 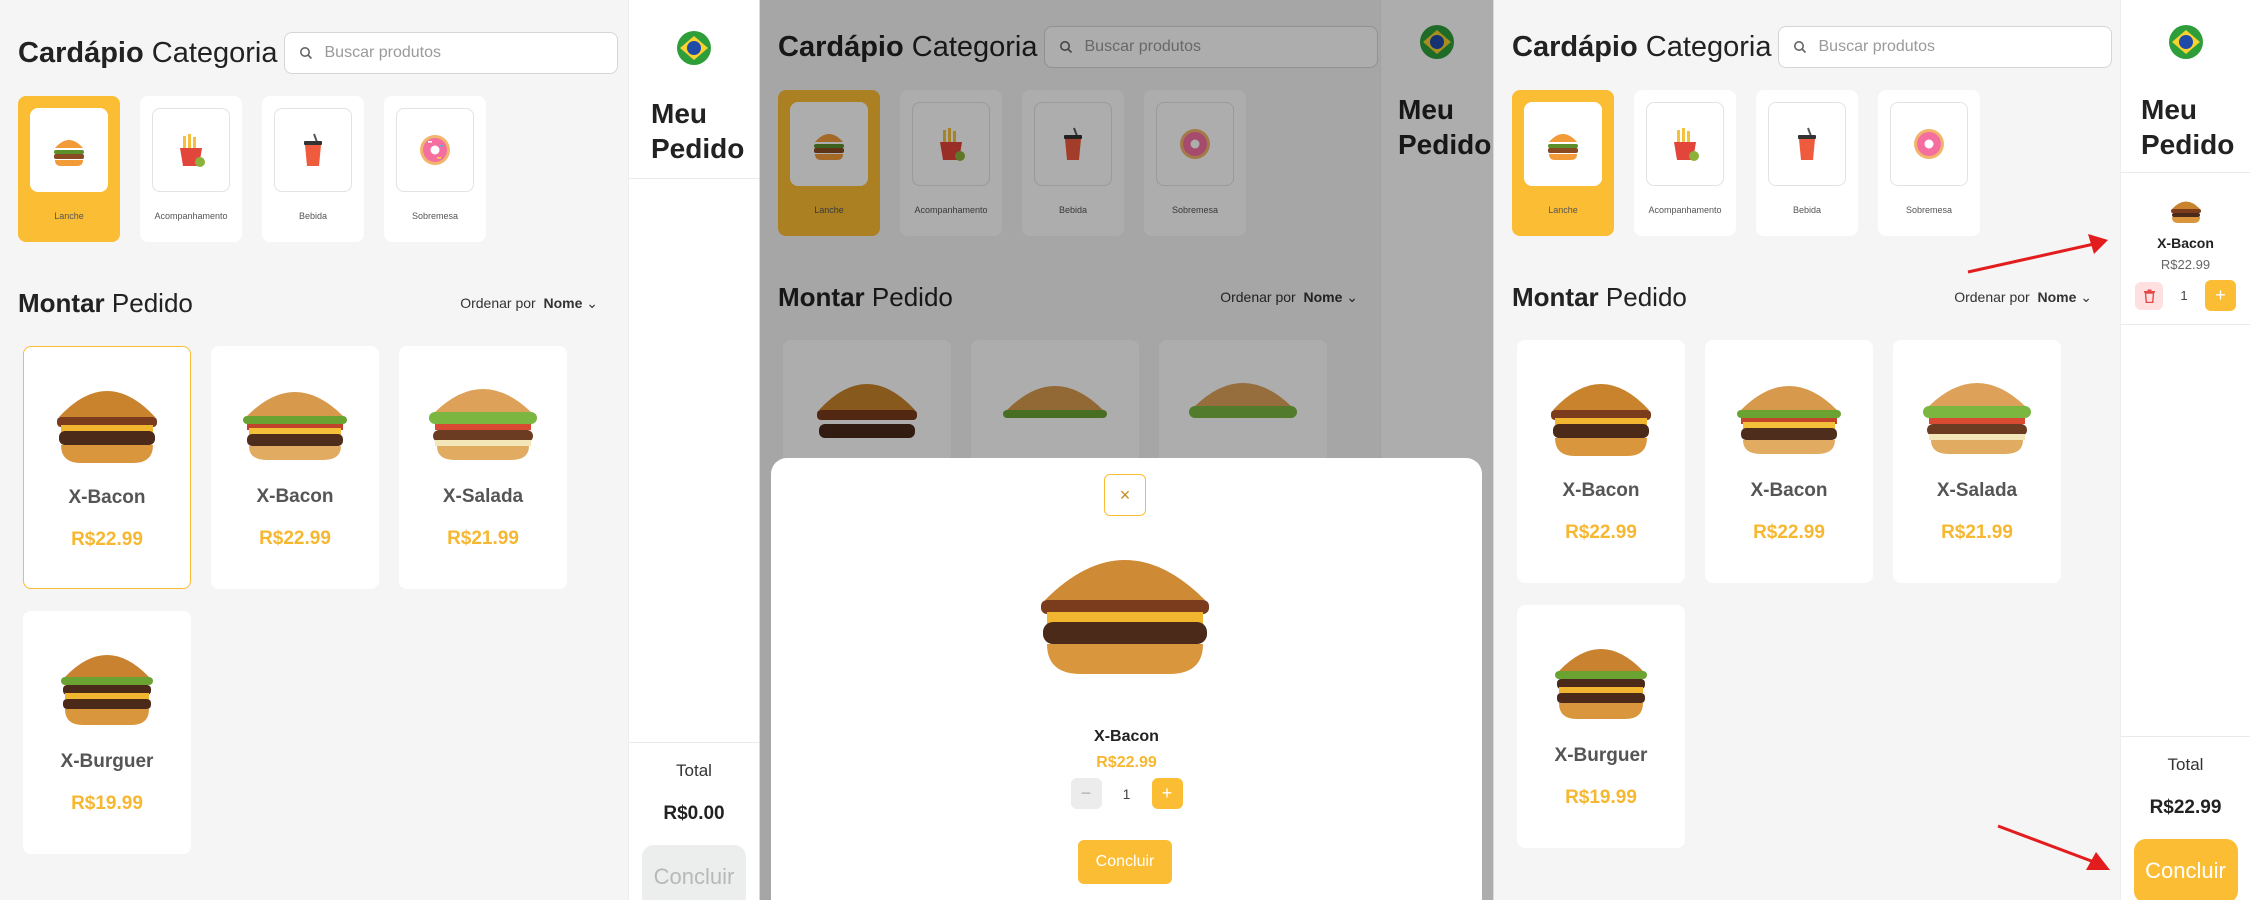 I want to click on close-button: ×, so click(x=1125, y=495).